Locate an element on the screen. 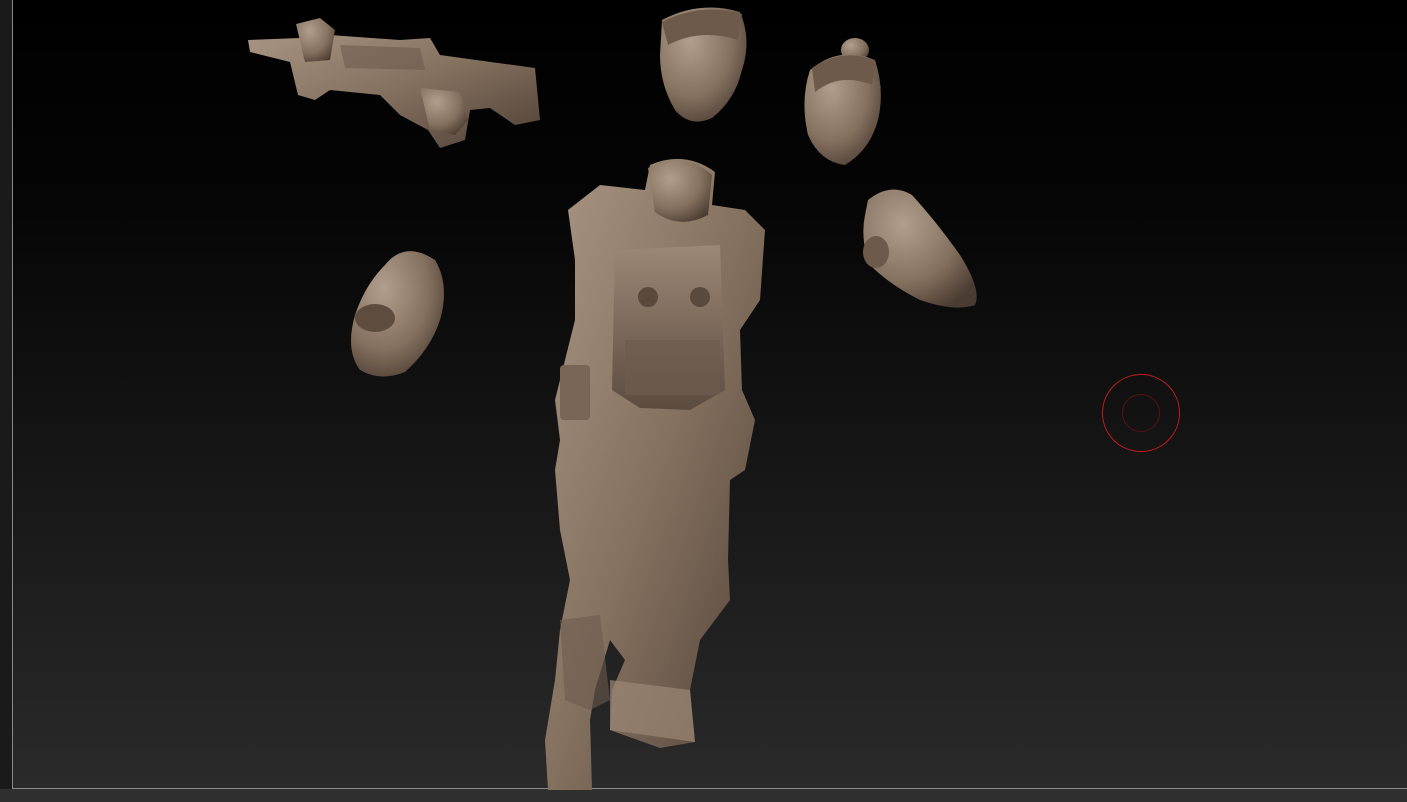 The image size is (1407, 802). left-arm is located at coordinates (397, 314).